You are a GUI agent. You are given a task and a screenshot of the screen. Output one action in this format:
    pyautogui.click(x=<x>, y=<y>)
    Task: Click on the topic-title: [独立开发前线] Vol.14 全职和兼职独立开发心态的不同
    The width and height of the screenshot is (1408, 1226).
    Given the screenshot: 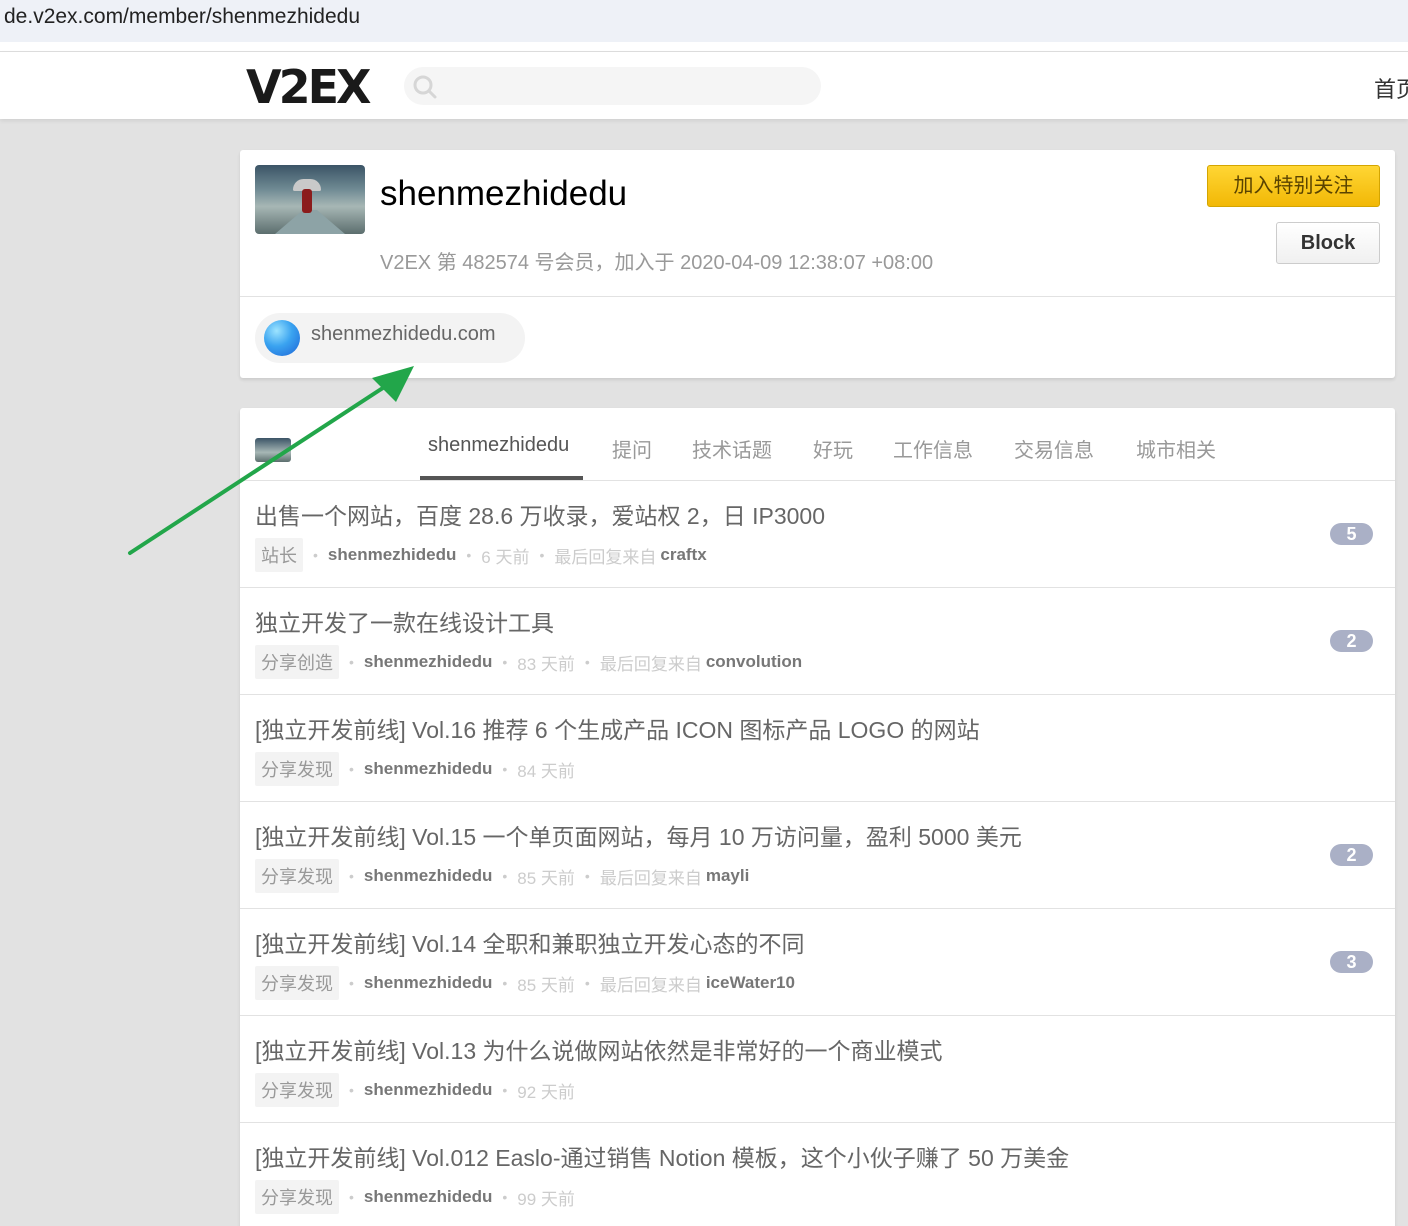 What is the action you would take?
    pyautogui.click(x=530, y=942)
    